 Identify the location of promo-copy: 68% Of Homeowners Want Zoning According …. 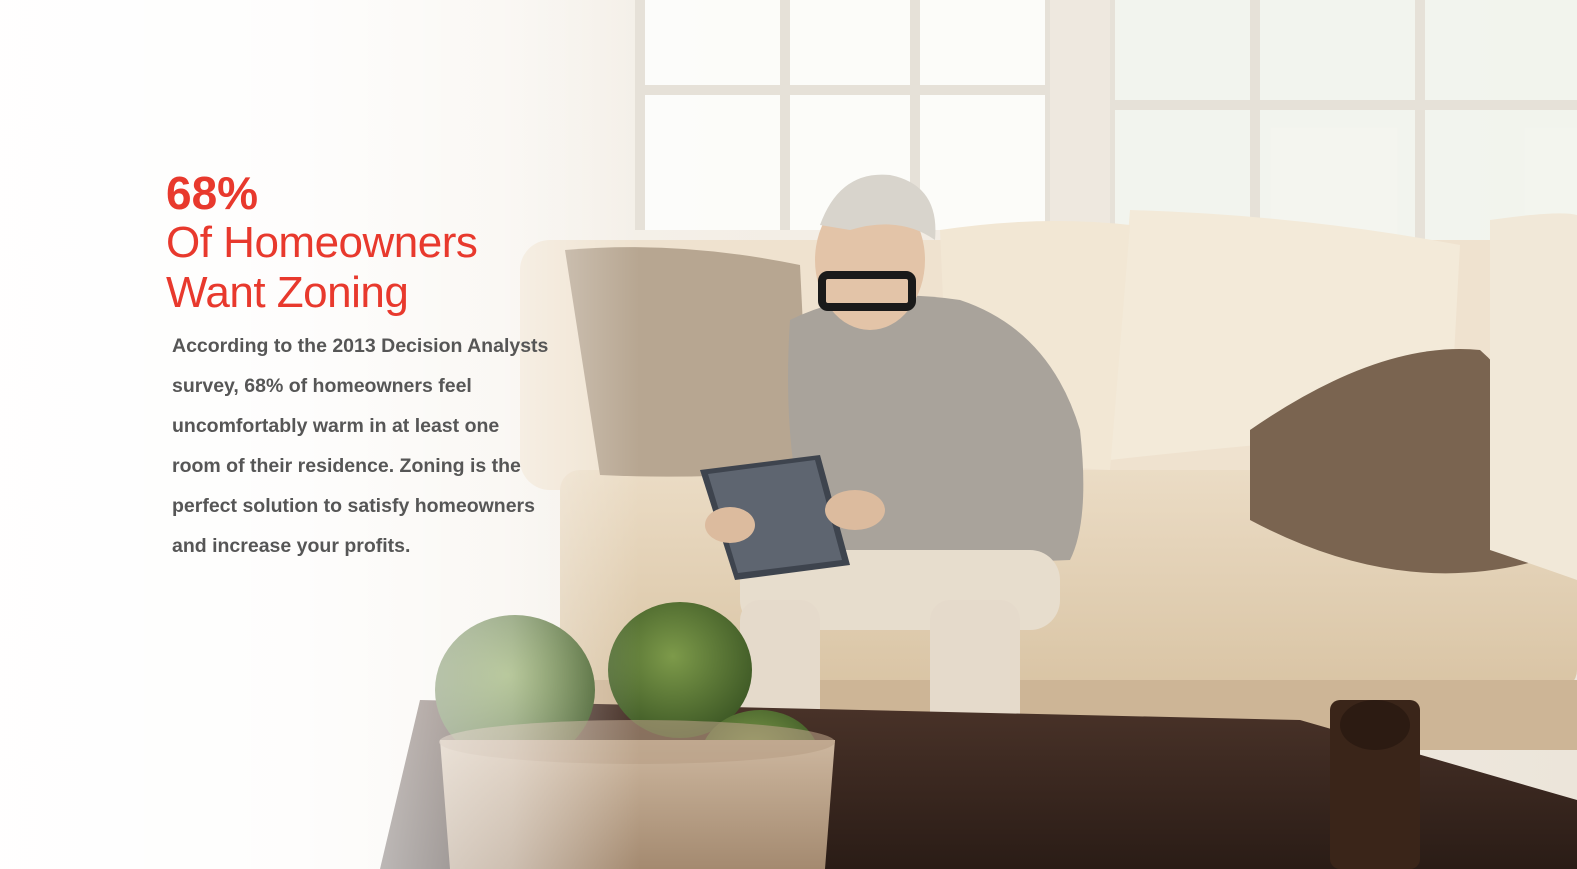
(366, 367).